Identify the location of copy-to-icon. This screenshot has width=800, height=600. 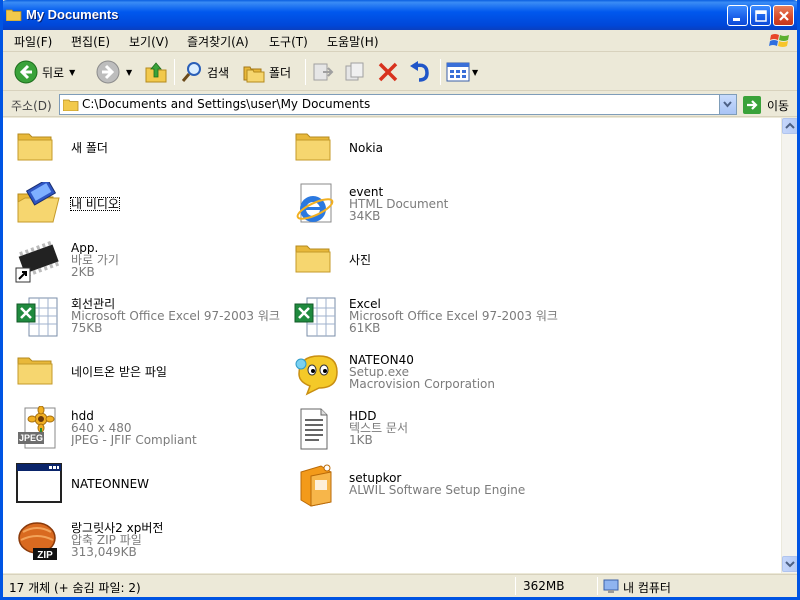
(354, 71).